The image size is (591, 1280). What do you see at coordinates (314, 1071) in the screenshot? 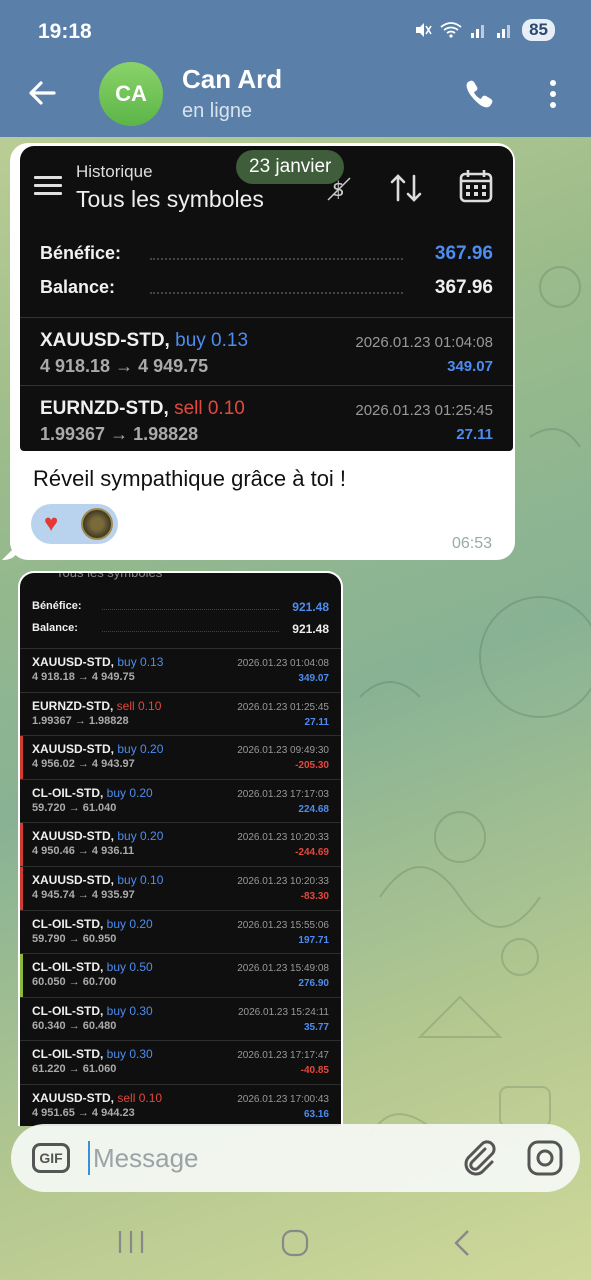
I see `trade-pl: -40.85` at bounding box center [314, 1071].